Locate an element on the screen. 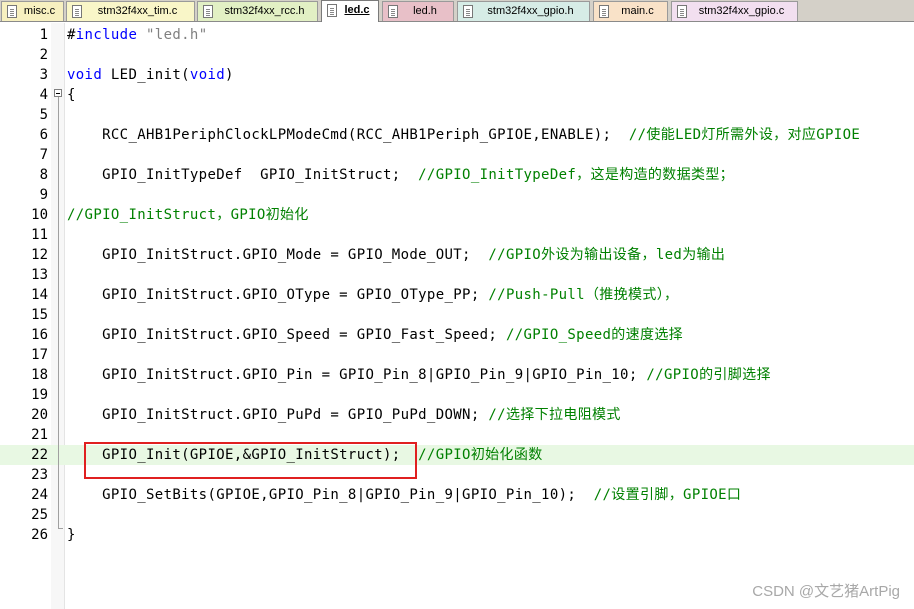 The height and width of the screenshot is (609, 914). code-text: { is located at coordinates (71, 95).